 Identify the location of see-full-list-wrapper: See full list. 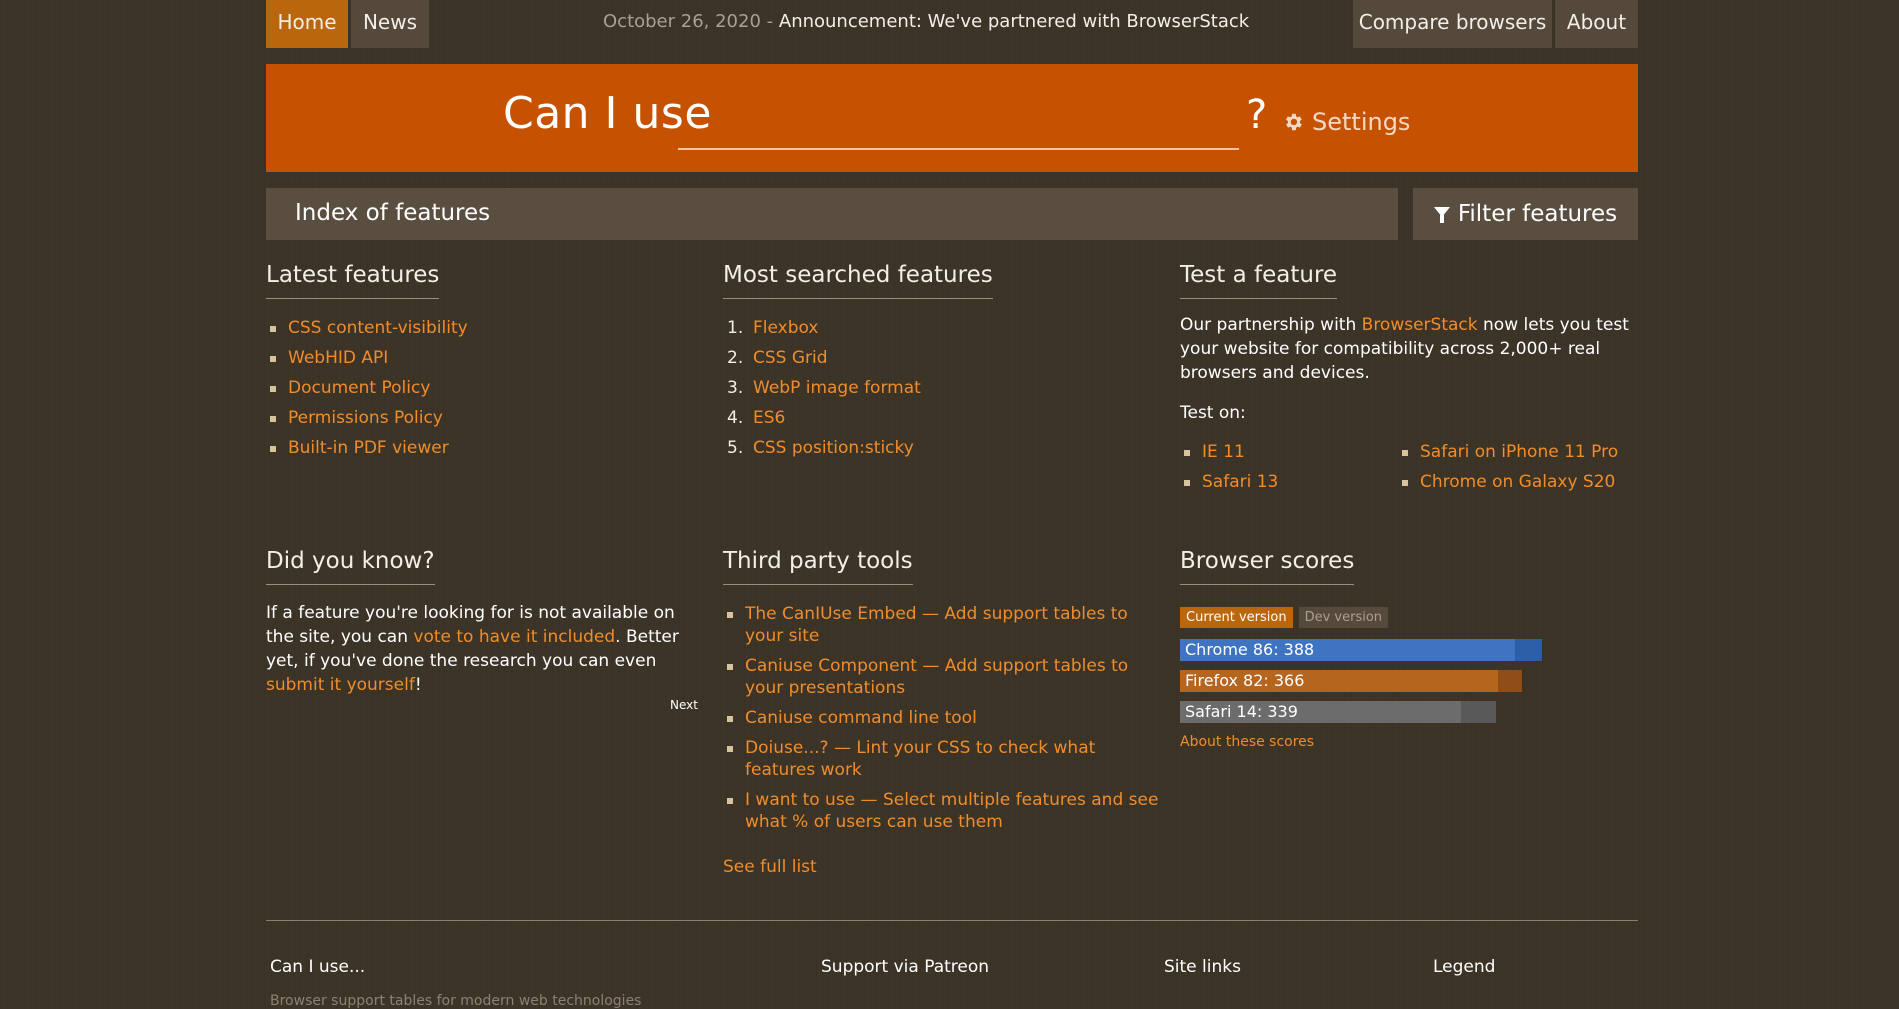
(943, 867).